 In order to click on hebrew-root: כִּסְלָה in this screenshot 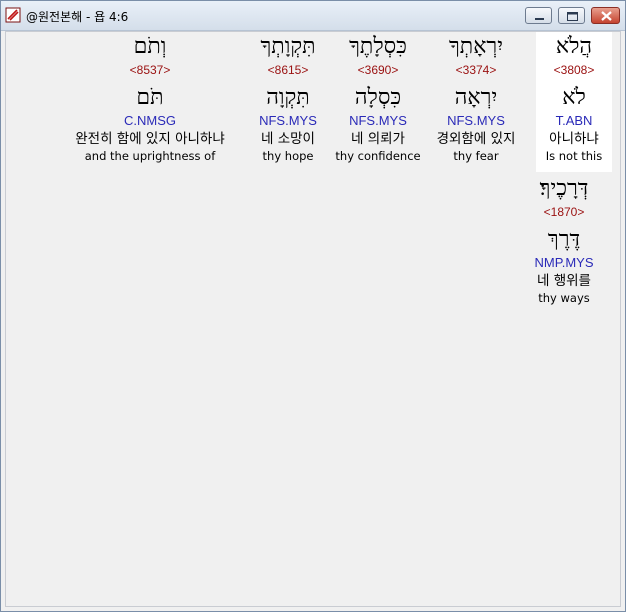, I will do `click(378, 97)`.